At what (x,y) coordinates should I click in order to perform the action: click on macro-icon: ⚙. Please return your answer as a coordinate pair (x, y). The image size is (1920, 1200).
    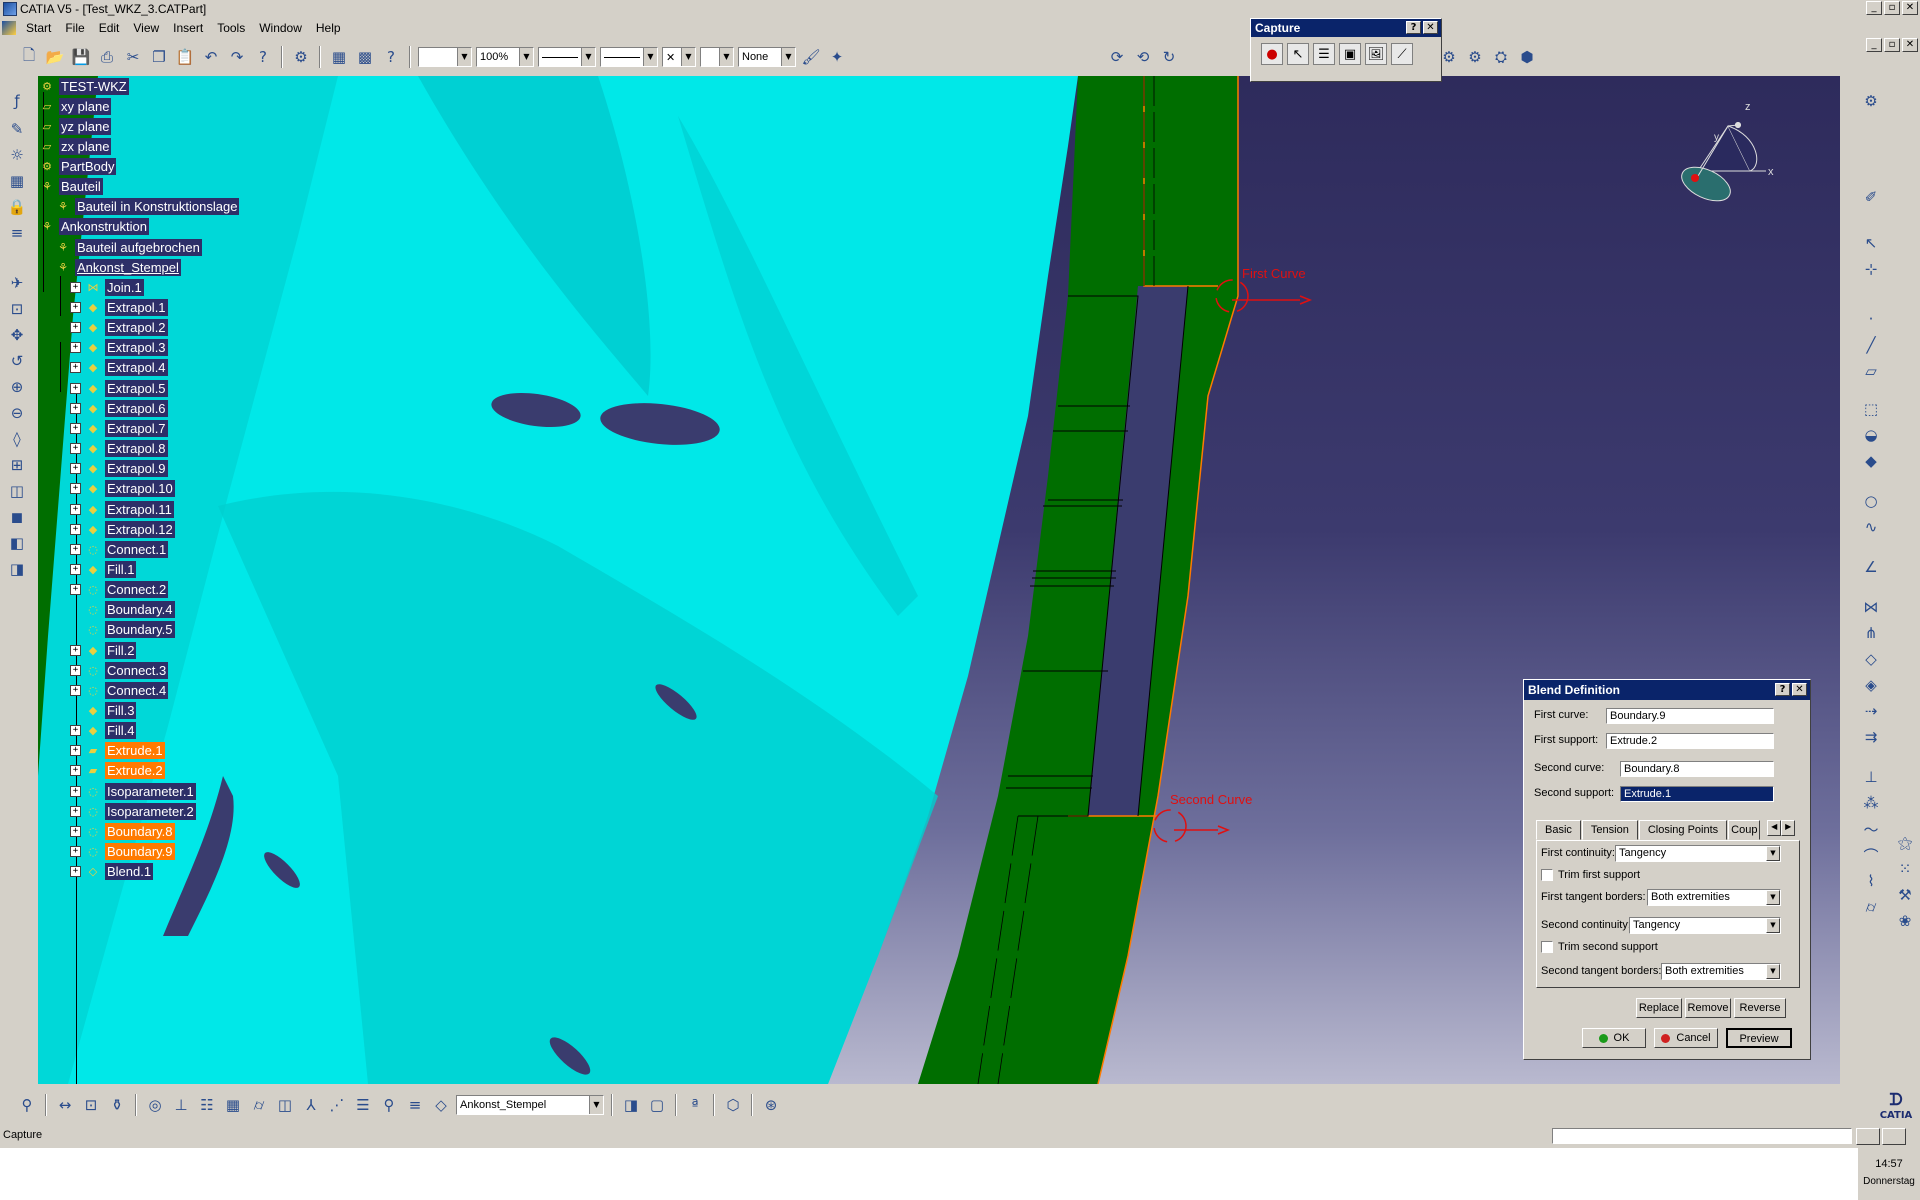
    Looking at the image, I should click on (1475, 57).